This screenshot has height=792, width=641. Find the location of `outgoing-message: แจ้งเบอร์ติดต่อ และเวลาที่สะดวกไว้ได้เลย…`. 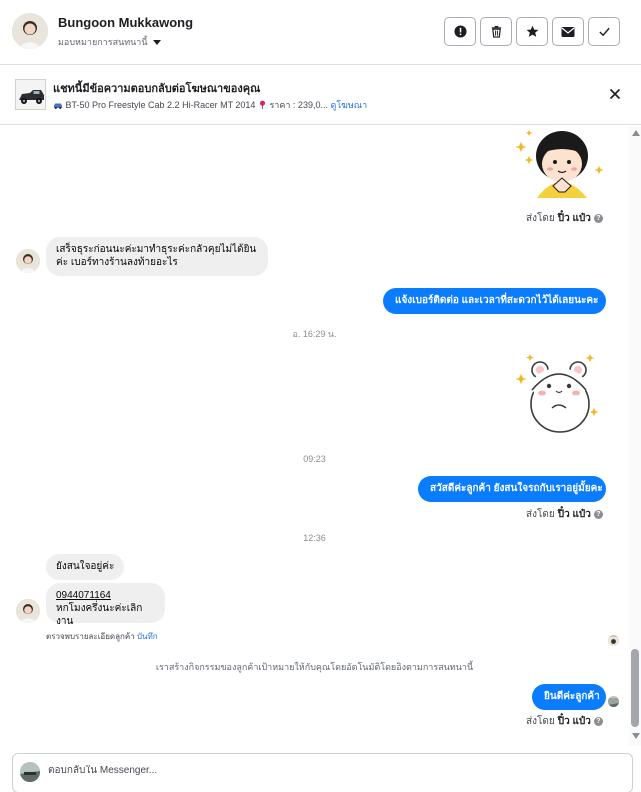

outgoing-message: แจ้งเบอร์ติดต่อ และเวลาที่สะดวกไว้ได้เลย… is located at coordinates (494, 301).